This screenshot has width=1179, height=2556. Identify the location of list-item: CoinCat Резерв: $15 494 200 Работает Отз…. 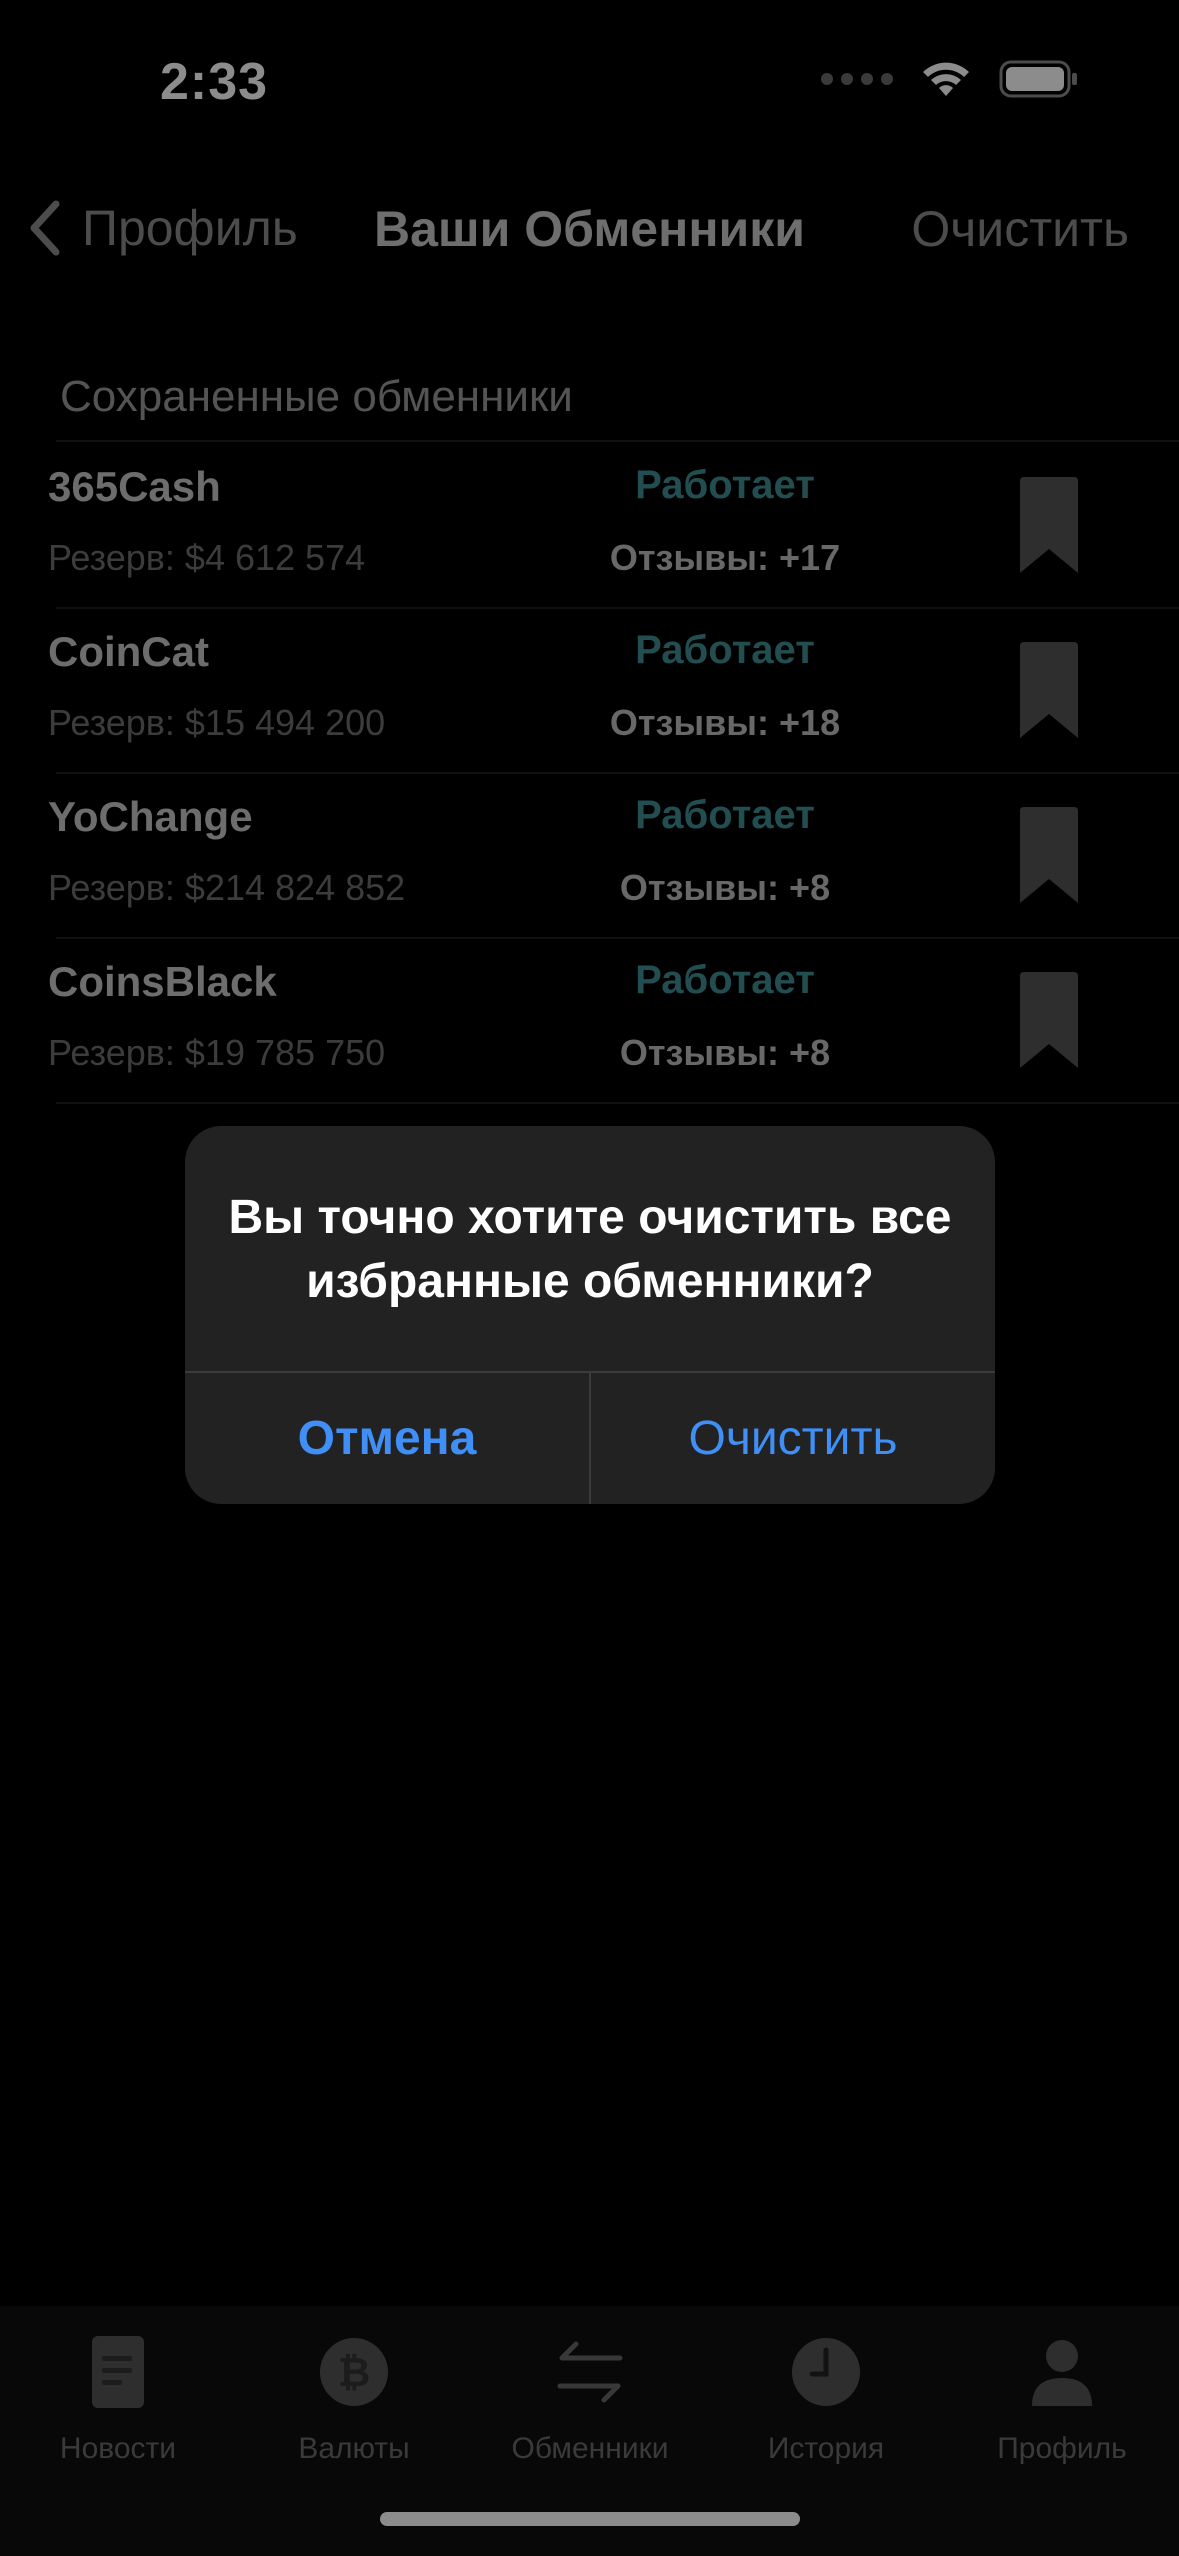
(589, 692).